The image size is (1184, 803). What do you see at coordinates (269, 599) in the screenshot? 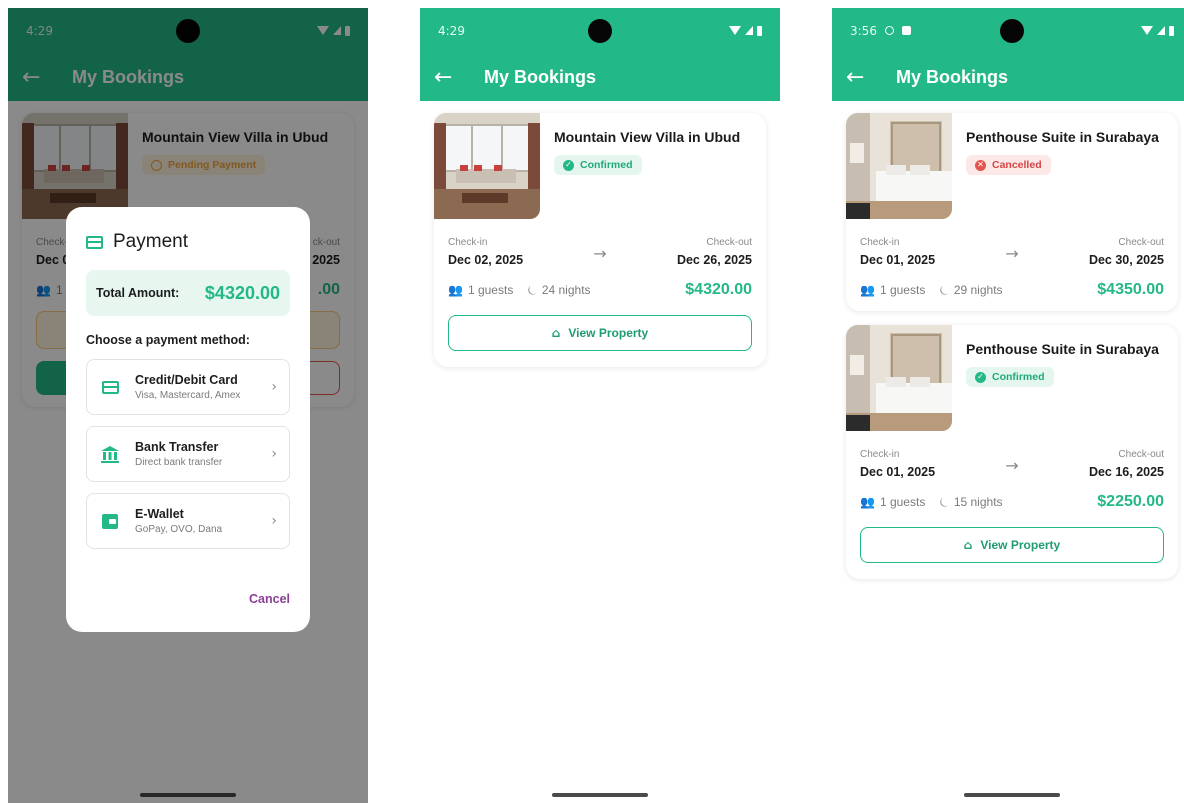
I see `cancel-button: Cancel` at bounding box center [269, 599].